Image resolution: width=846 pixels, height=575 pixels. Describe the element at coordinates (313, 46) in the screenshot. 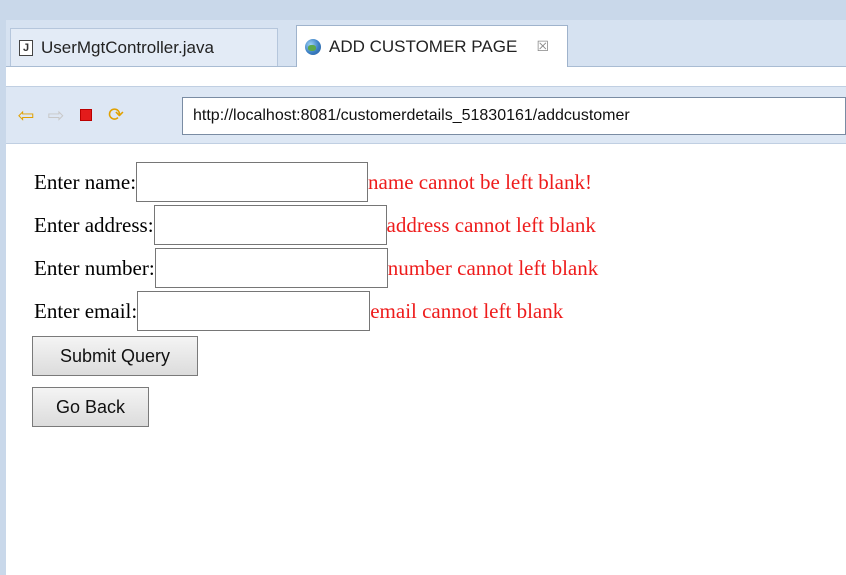

I see `globe-icon` at that location.